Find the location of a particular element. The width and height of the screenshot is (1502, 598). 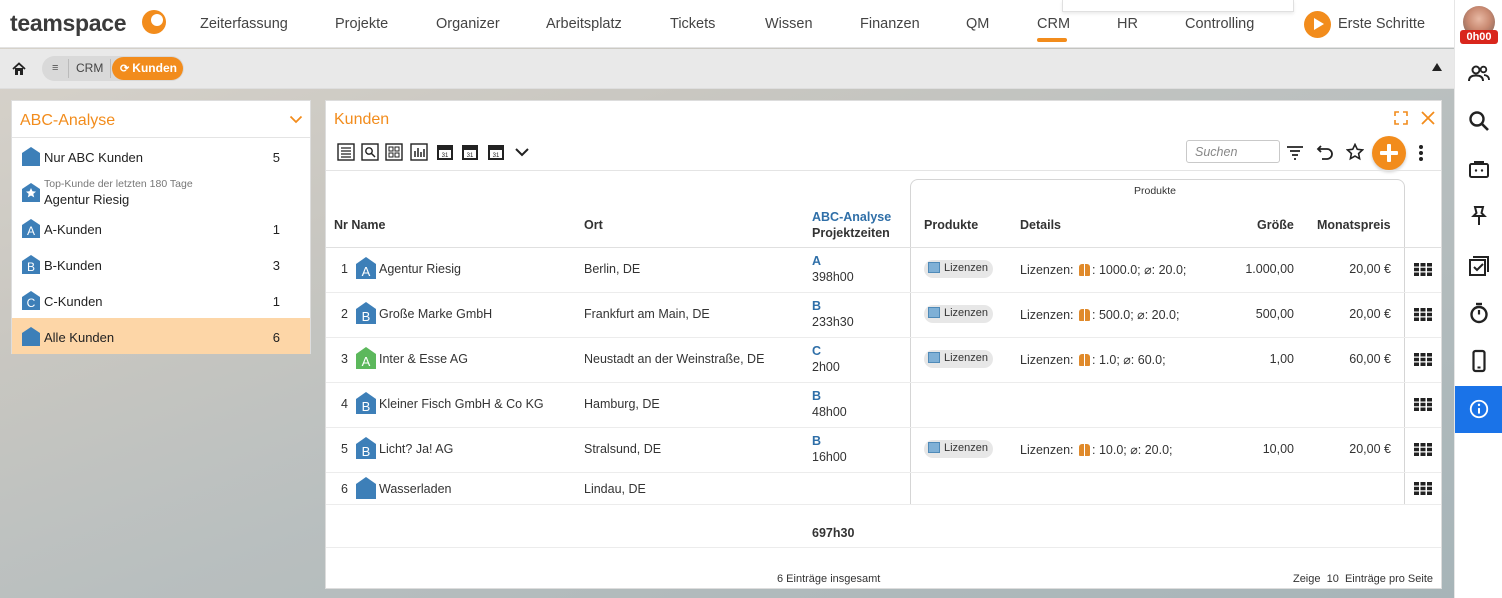

nav-active-indicator is located at coordinates (1052, 40).